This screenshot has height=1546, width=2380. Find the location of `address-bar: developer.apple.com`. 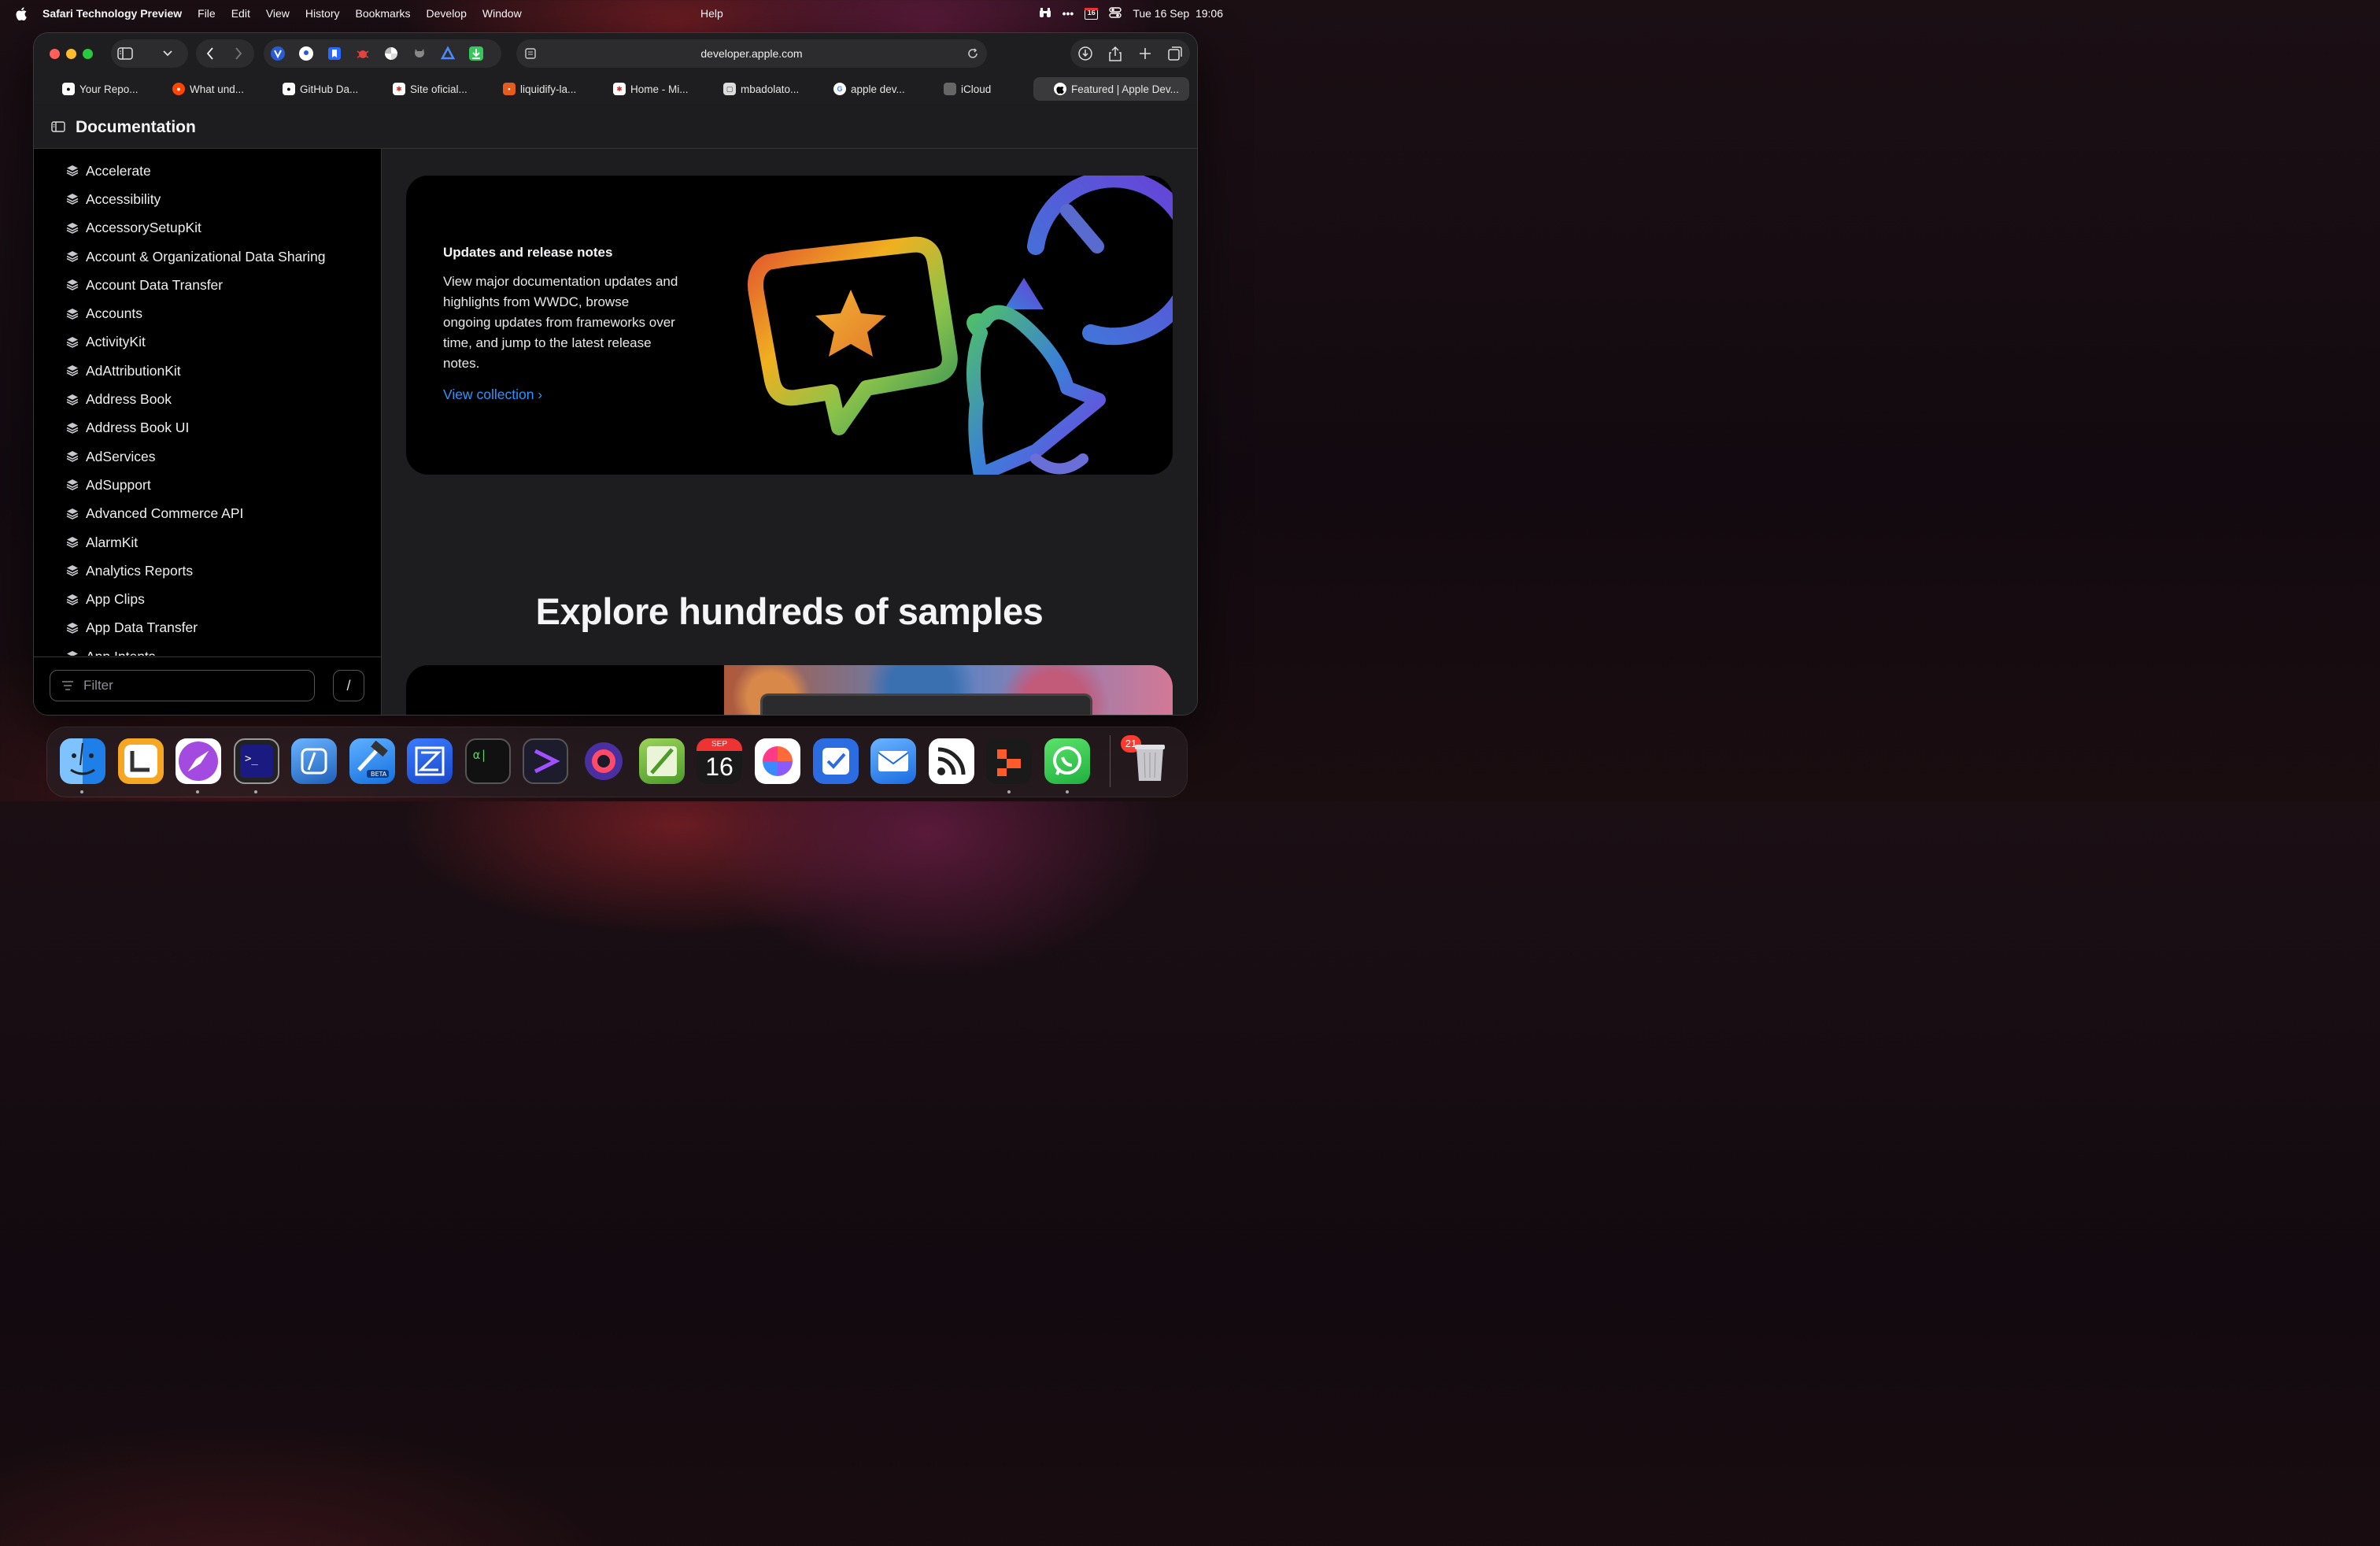

address-bar: developer.apple.com is located at coordinates (751, 53).